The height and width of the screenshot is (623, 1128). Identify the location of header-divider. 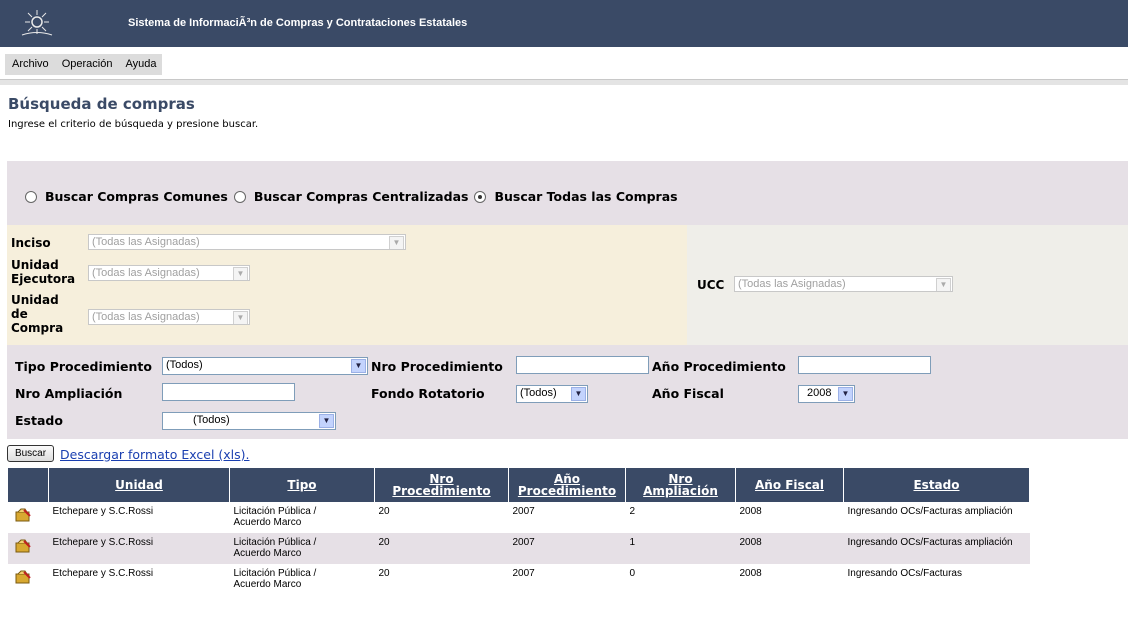
(564, 82).